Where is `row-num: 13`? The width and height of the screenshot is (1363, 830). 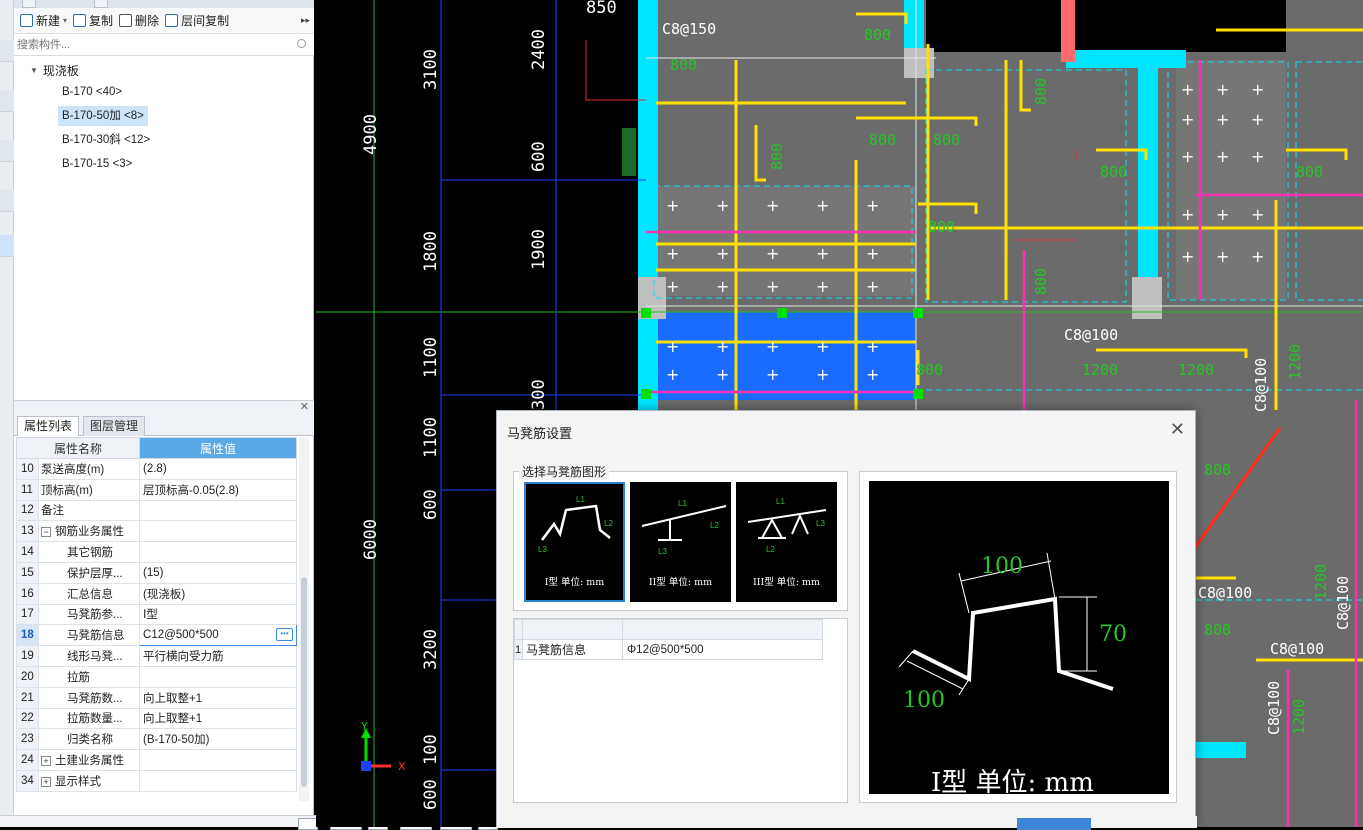
row-num: 13 is located at coordinates (27, 531).